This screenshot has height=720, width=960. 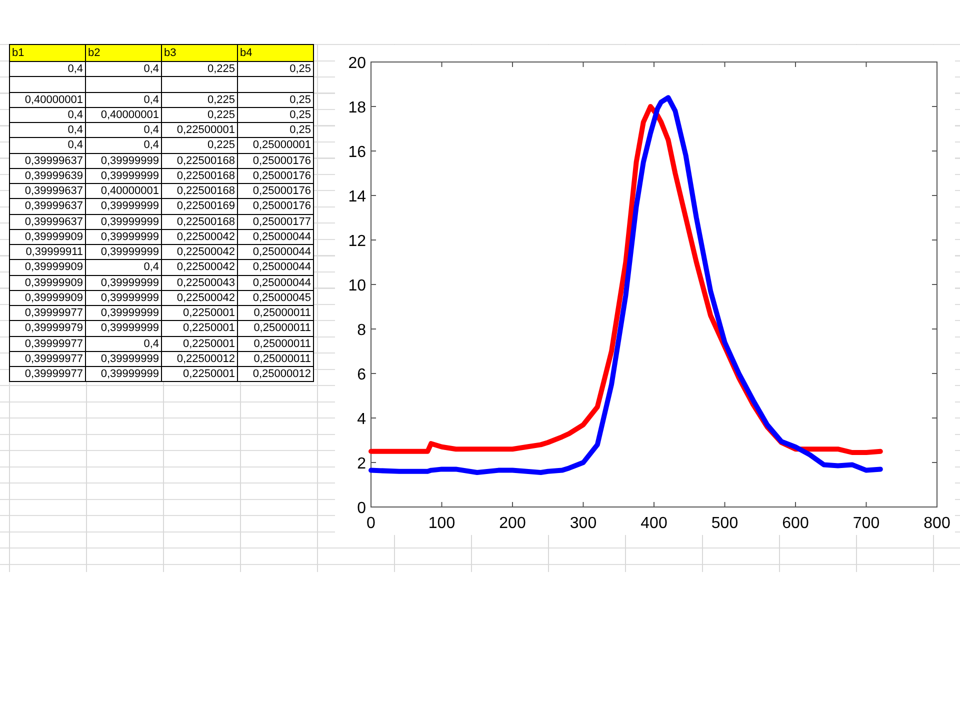 I want to click on y-tick-label: 6, so click(x=361, y=375).